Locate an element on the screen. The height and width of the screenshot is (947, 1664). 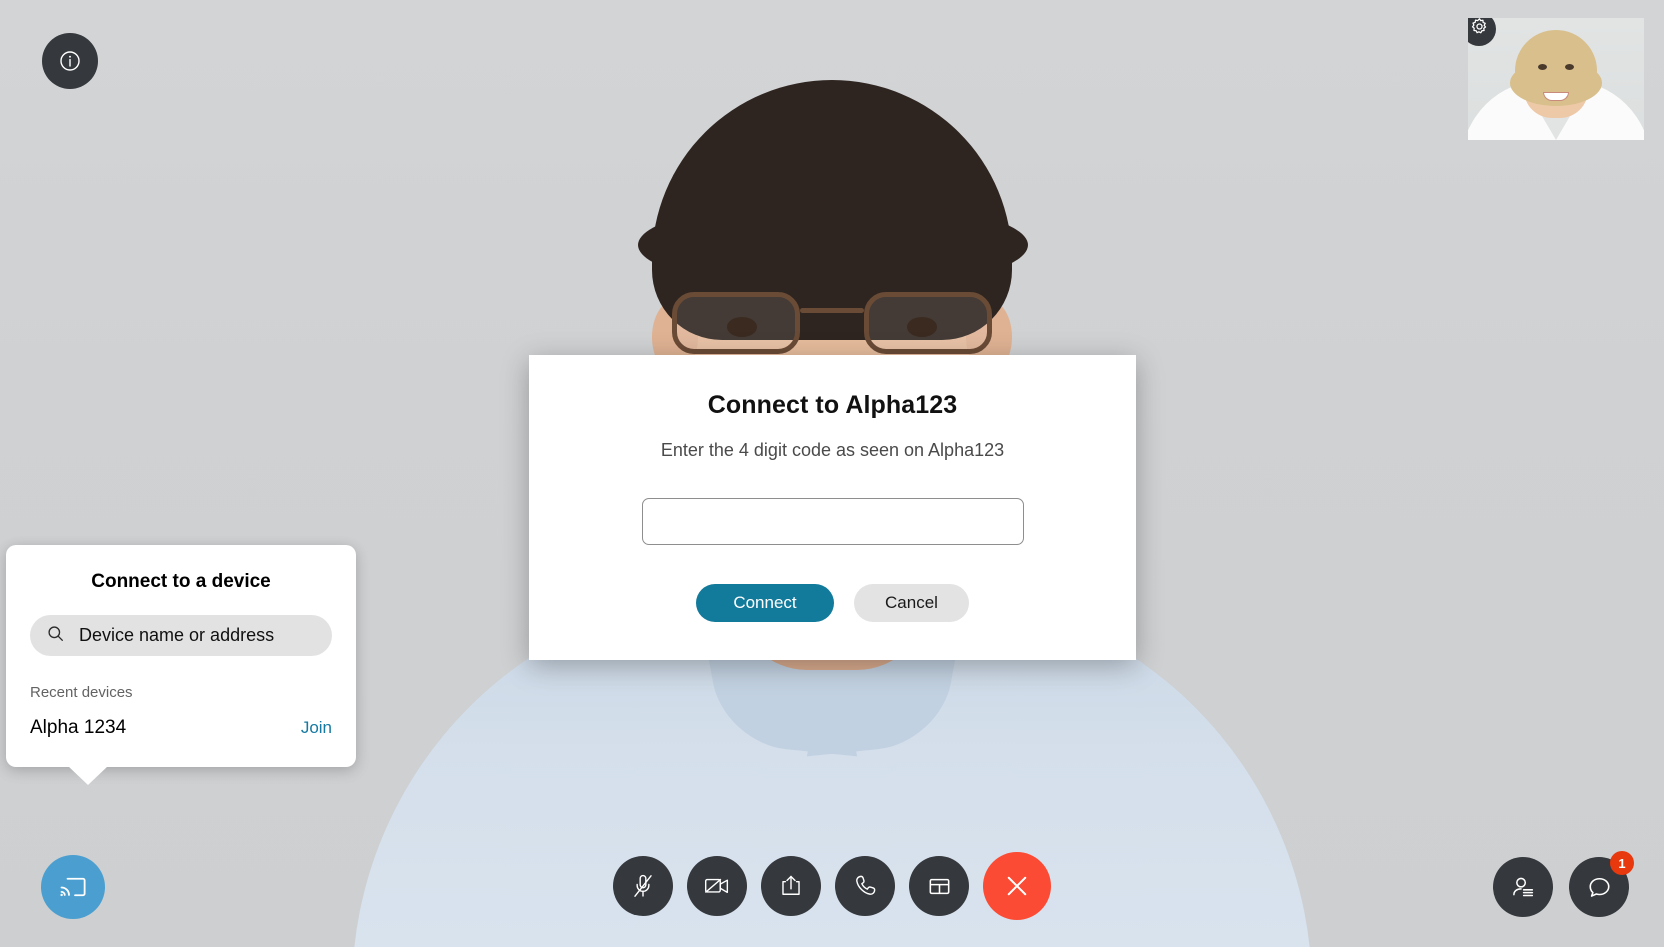
glasses-bridge is located at coordinates (832, 310).